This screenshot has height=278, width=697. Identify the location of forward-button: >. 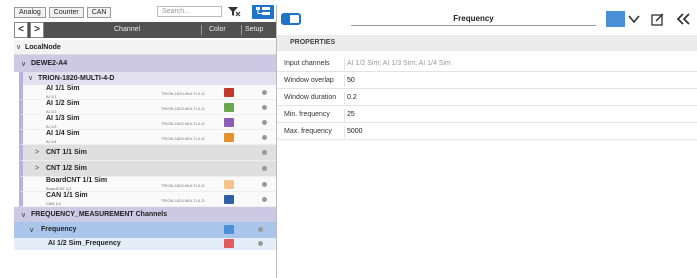
(37, 30).